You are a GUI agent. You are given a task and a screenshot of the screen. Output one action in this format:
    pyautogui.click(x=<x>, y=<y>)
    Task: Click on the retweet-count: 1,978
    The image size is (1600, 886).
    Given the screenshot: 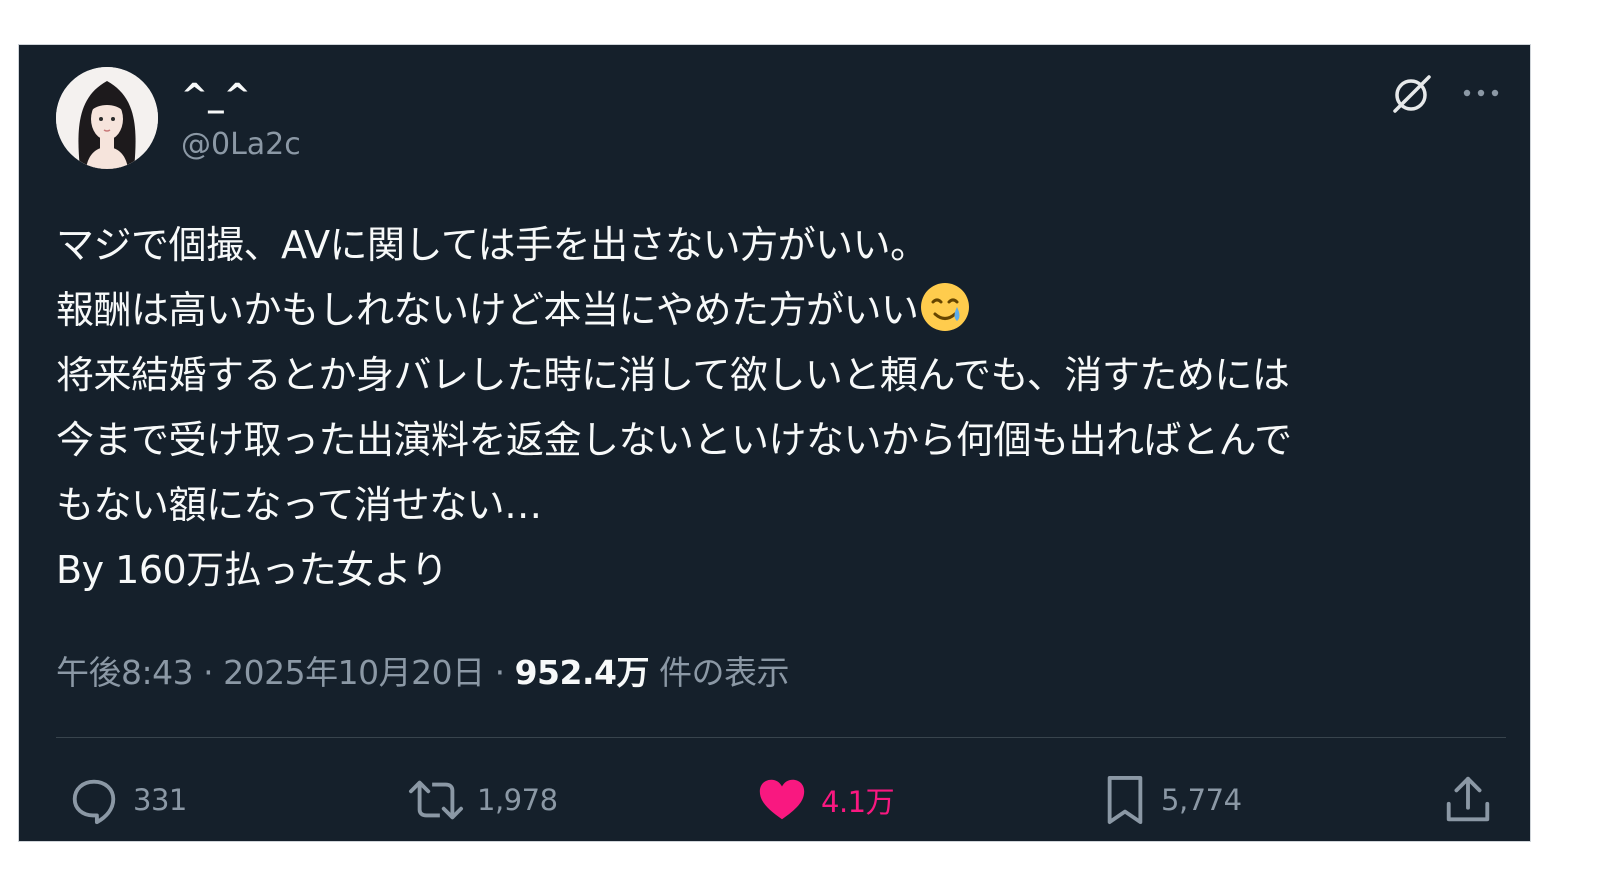 What is the action you would take?
    pyautogui.click(x=517, y=800)
    